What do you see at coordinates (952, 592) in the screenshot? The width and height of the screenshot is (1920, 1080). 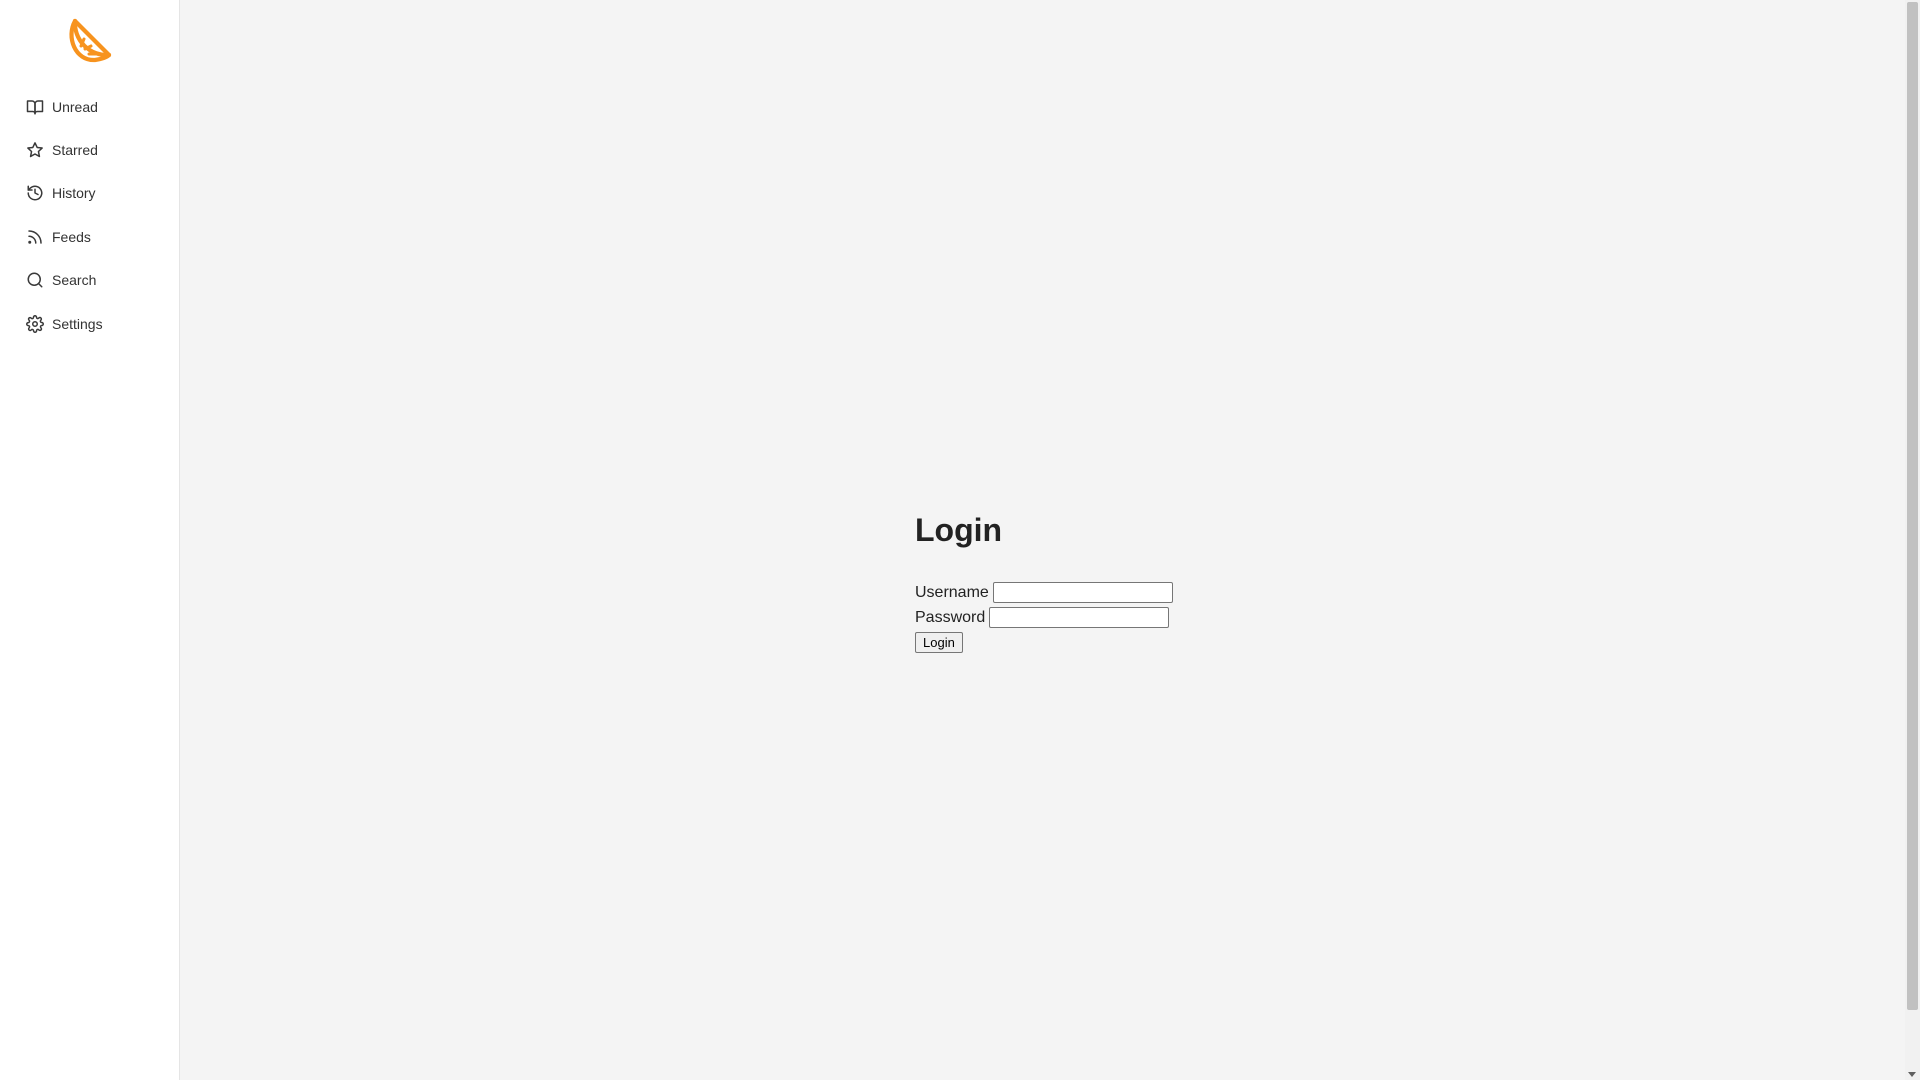 I see `username-label: Username` at bounding box center [952, 592].